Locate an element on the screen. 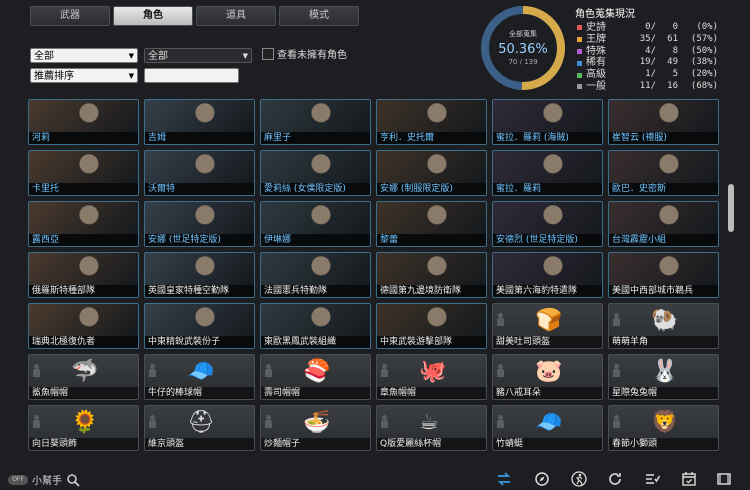 The width and height of the screenshot is (750, 490). character-name: 法國憲兵特勤隊 is located at coordinates (315, 291).